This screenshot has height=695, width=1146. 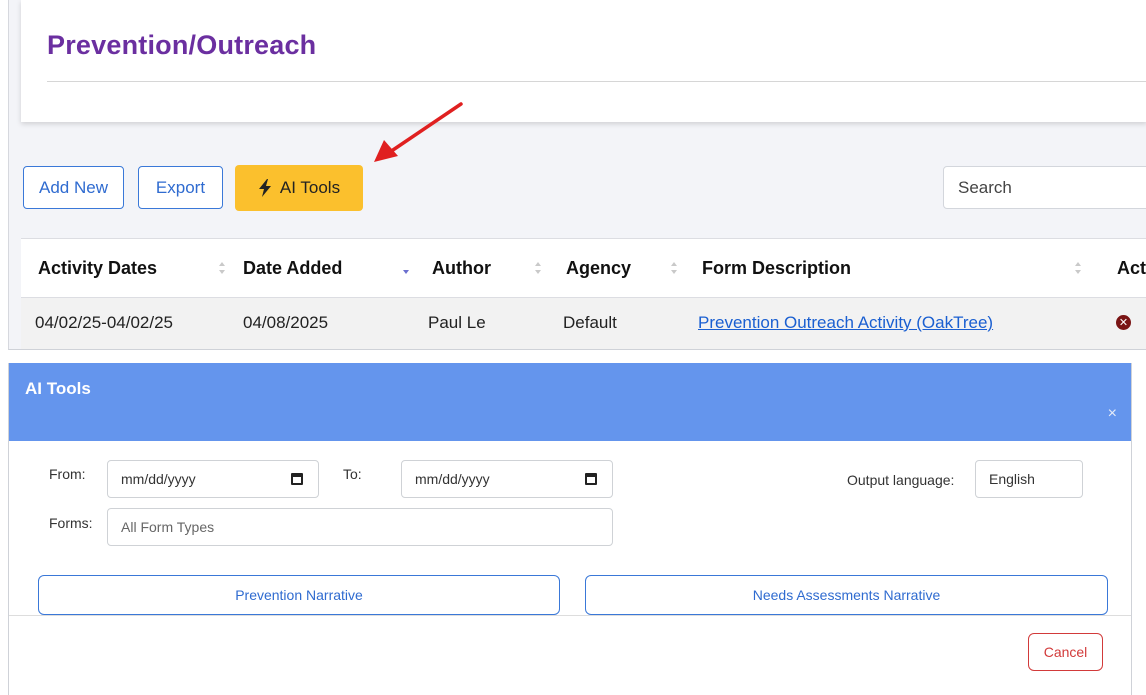 I want to click on column-header-agency: Agency, so click(x=598, y=268).